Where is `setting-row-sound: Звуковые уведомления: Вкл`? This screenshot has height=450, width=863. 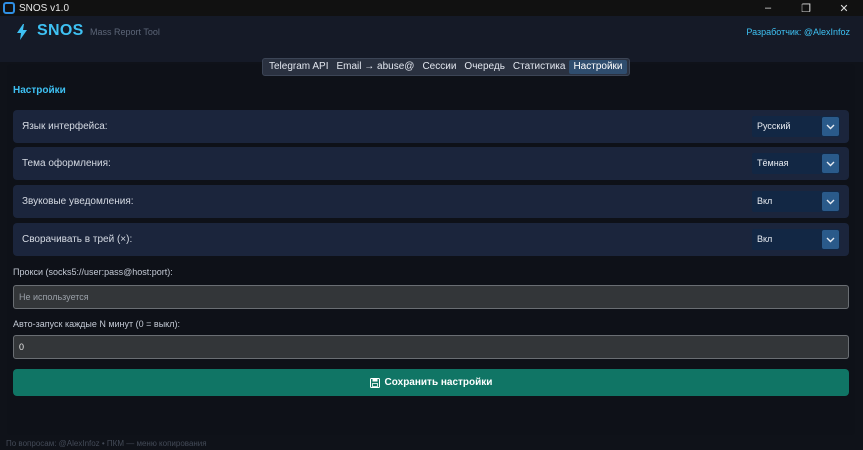
setting-row-sound: Звуковые уведомления: Вкл is located at coordinates (431, 201).